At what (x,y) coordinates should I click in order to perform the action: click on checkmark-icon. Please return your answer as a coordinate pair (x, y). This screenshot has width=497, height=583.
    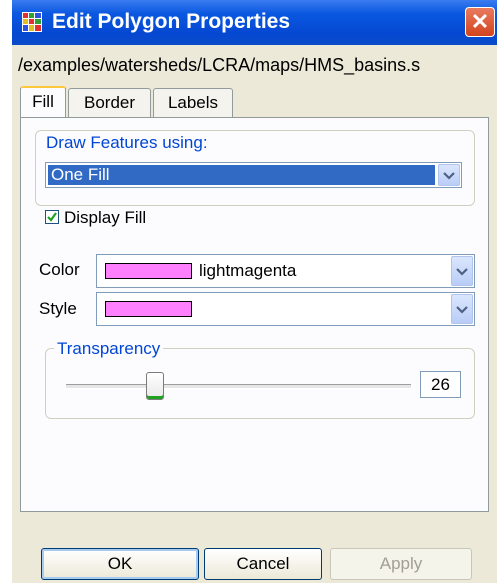
    Looking at the image, I should click on (52, 217).